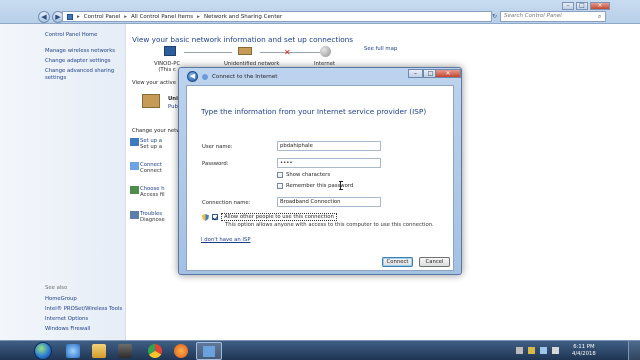  What do you see at coordinates (245, 76) in the screenshot?
I see `dialog-title: Connect to the Internet` at bounding box center [245, 76].